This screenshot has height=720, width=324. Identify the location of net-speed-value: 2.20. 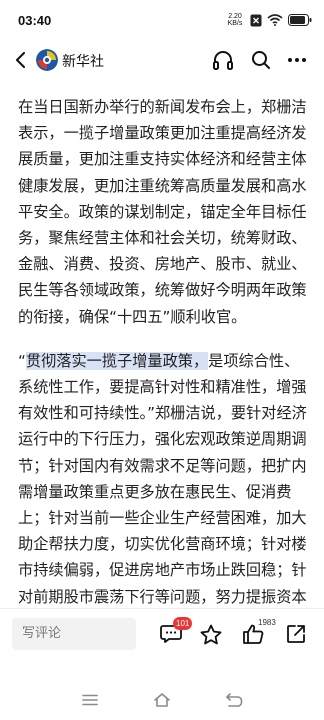
(235, 16).